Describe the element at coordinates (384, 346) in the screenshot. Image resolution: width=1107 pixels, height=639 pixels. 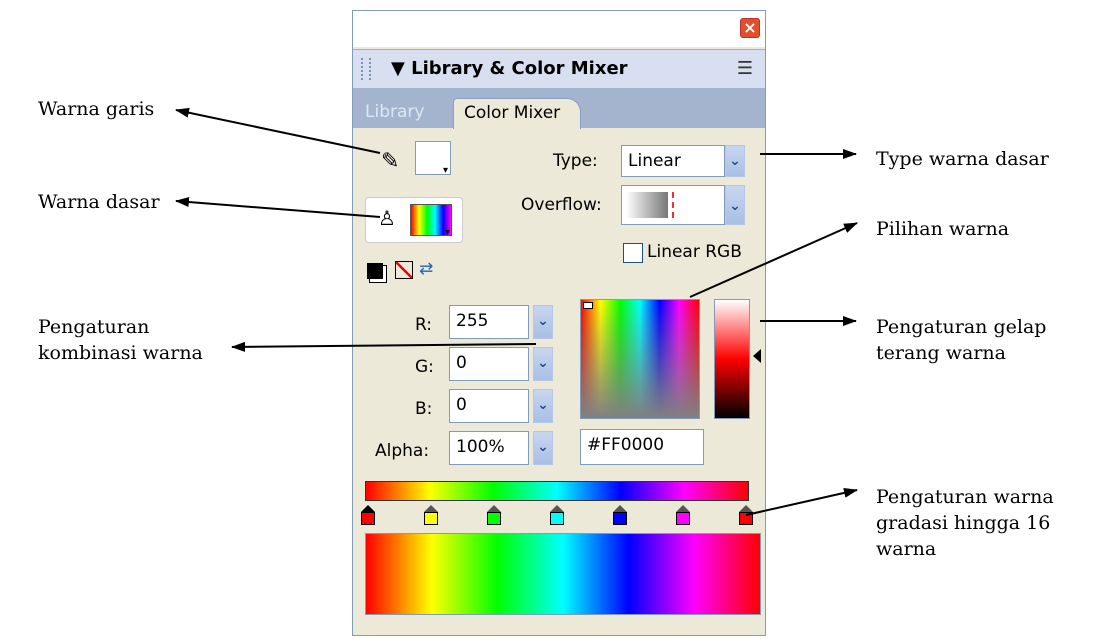
I see `arrow-pengaturan-kombinasi` at that location.